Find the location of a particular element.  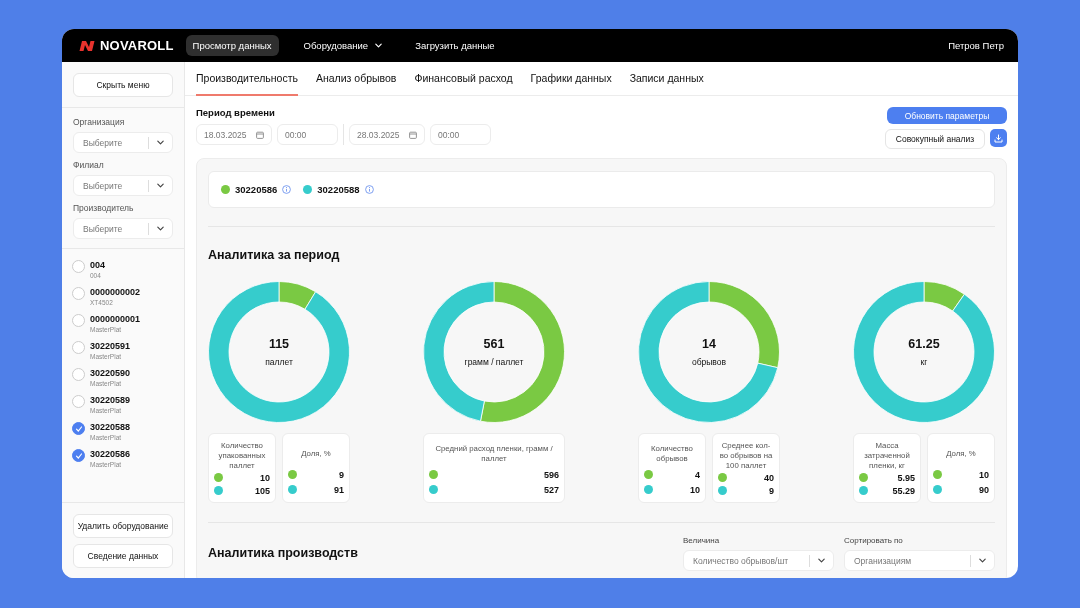

stat-value: 527 is located at coordinates (551, 489).